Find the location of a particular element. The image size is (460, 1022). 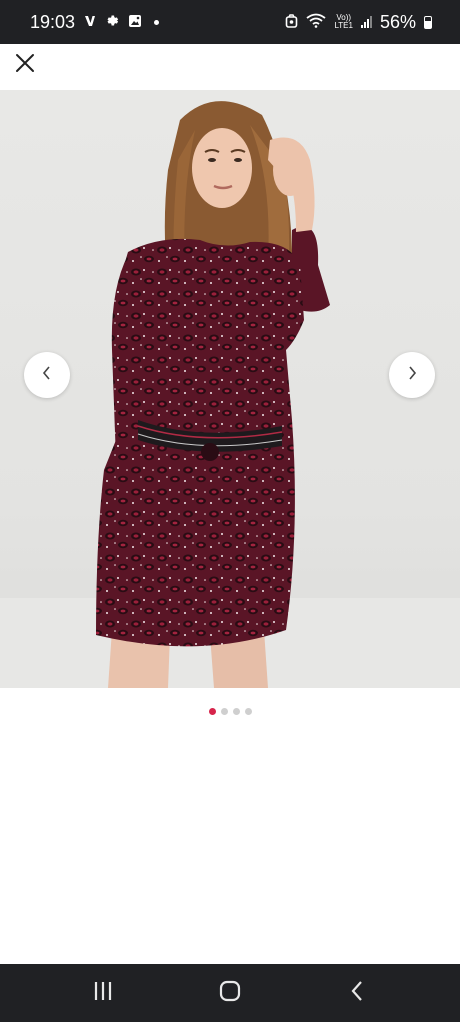

signal-icon is located at coordinates (366, 22).